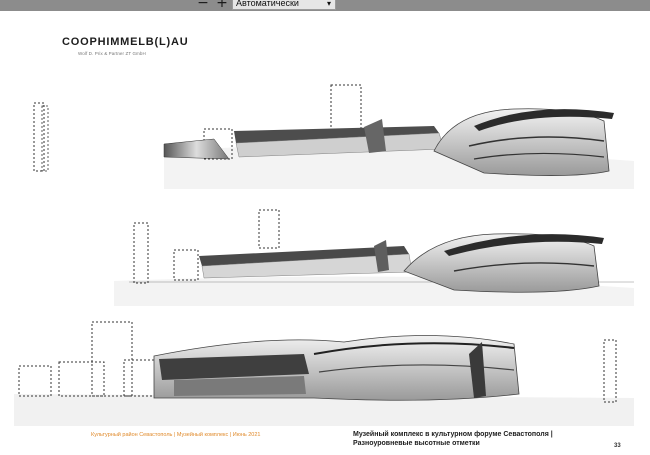  I want to click on zoom-in-button: +, so click(222, 5).